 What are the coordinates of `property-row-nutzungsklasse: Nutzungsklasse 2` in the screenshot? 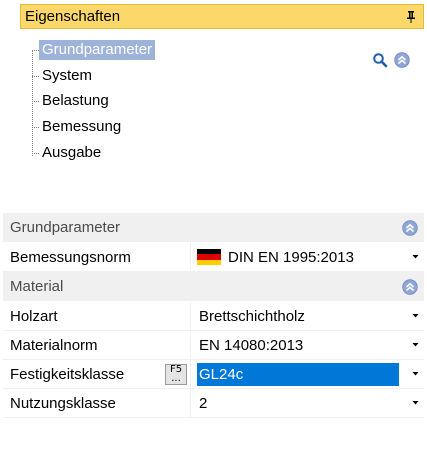 It's located at (213, 403).